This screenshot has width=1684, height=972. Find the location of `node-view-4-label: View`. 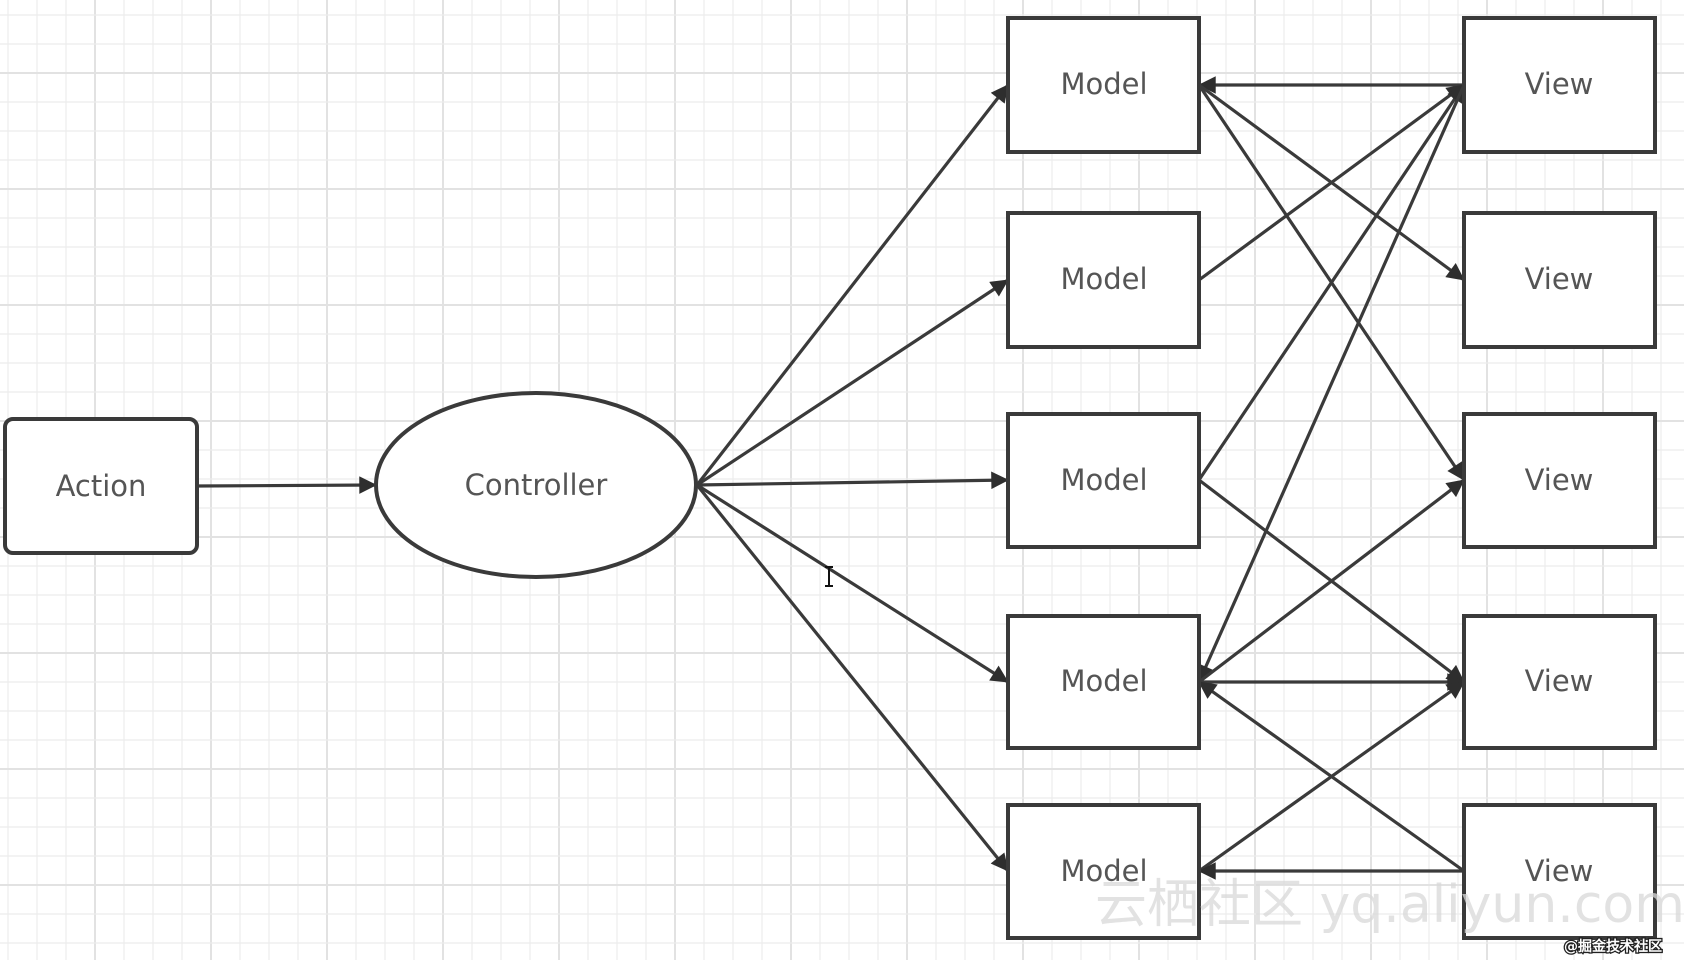

node-view-4-label: View is located at coordinates (1559, 681).